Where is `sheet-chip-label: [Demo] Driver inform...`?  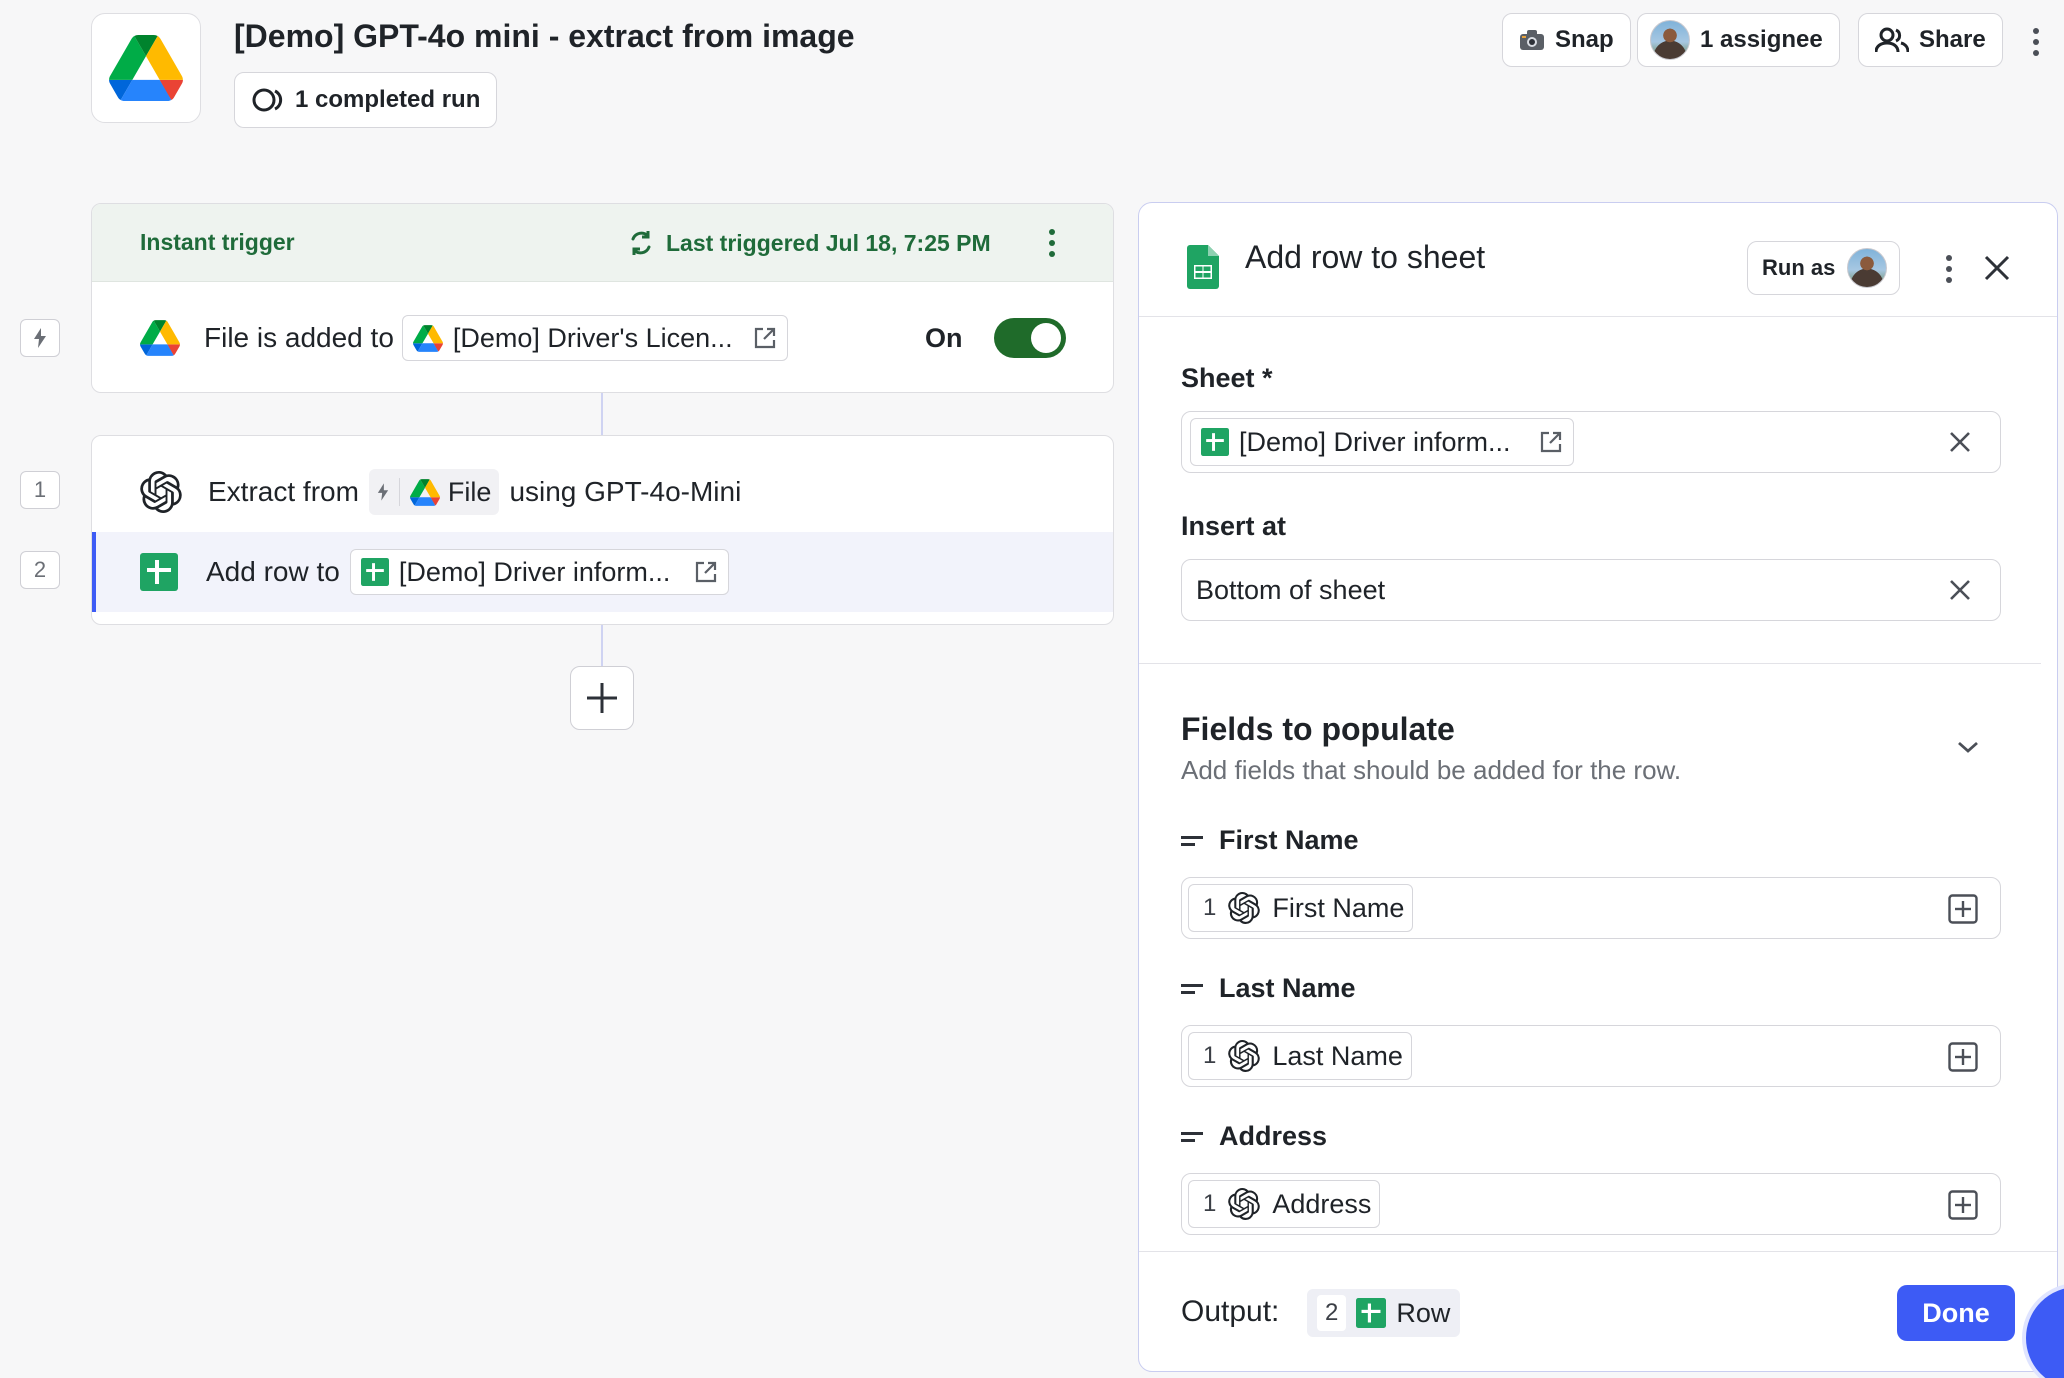
sheet-chip-label: [Demo] Driver inform... is located at coordinates (534, 571).